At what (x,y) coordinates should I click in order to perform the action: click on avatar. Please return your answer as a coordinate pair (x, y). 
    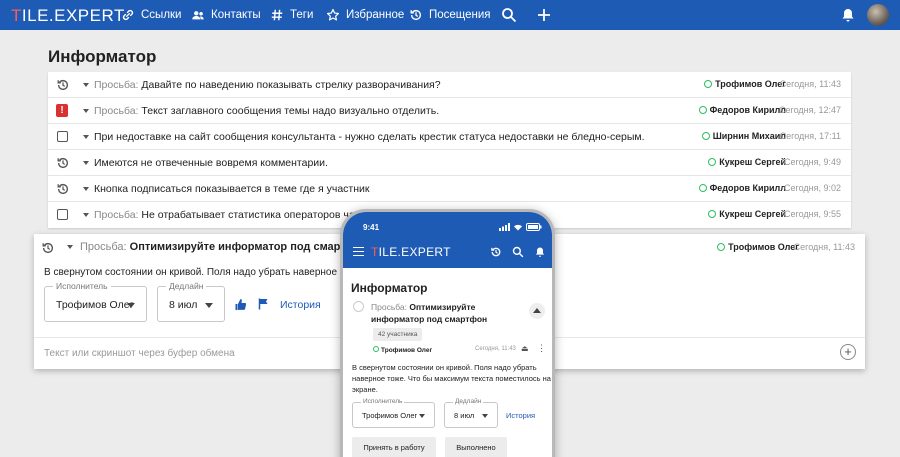
    Looking at the image, I should click on (878, 15).